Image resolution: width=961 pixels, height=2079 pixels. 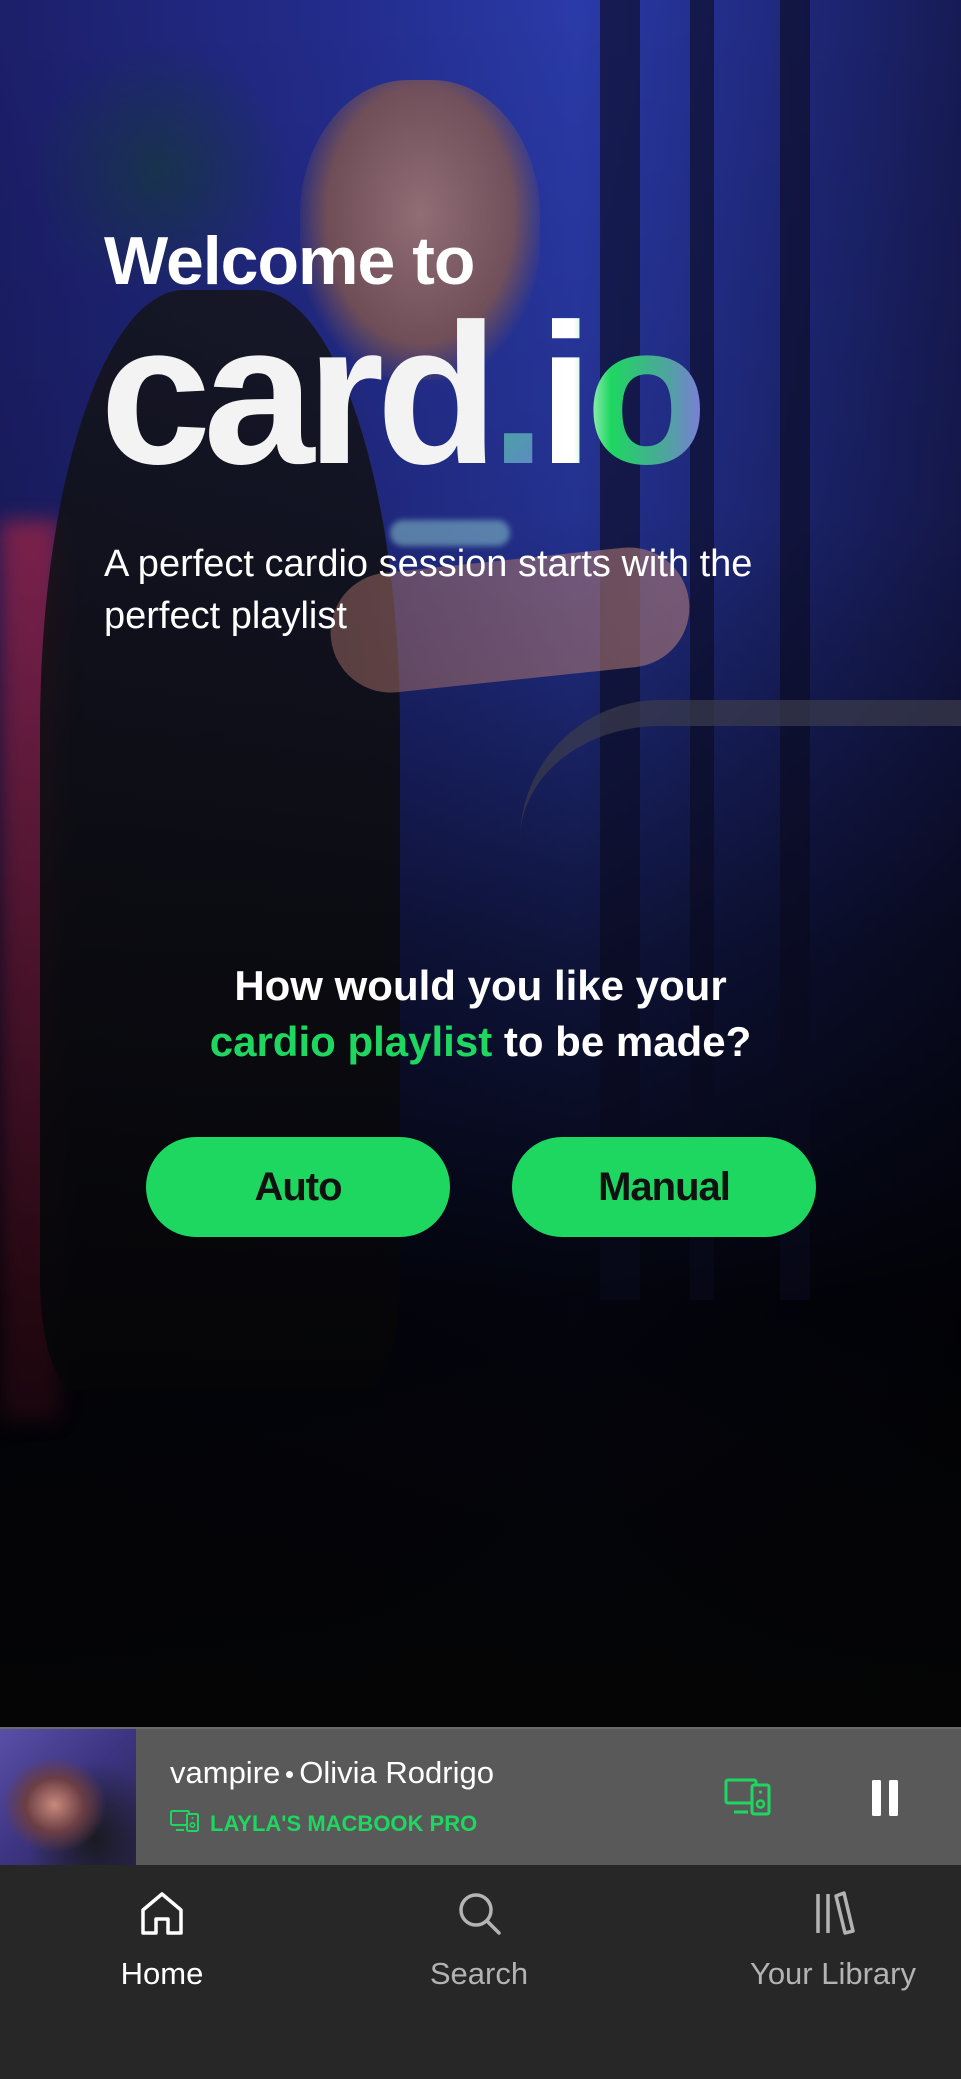 What do you see at coordinates (351, 1041) in the screenshot?
I see `question-accent: cardio playlist` at bounding box center [351, 1041].